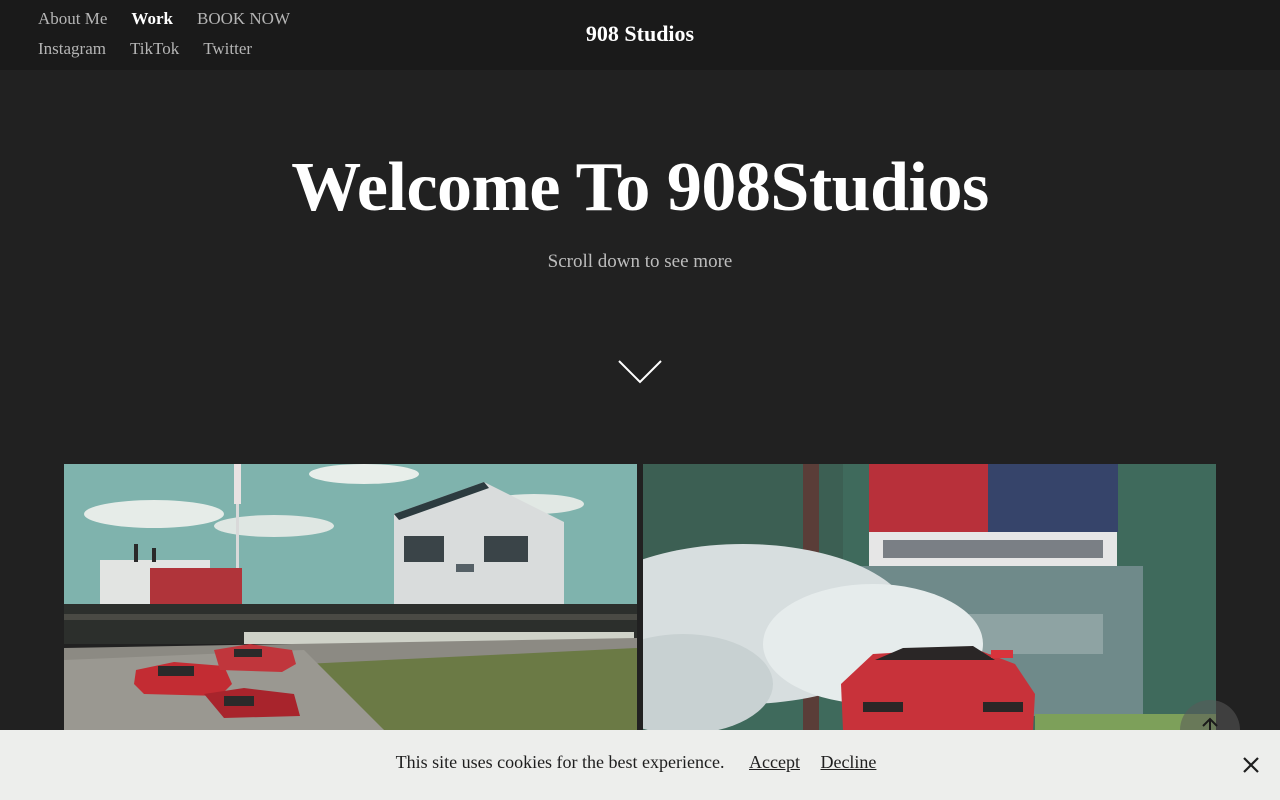  I want to click on chevron-down-icon, so click(640, 372).